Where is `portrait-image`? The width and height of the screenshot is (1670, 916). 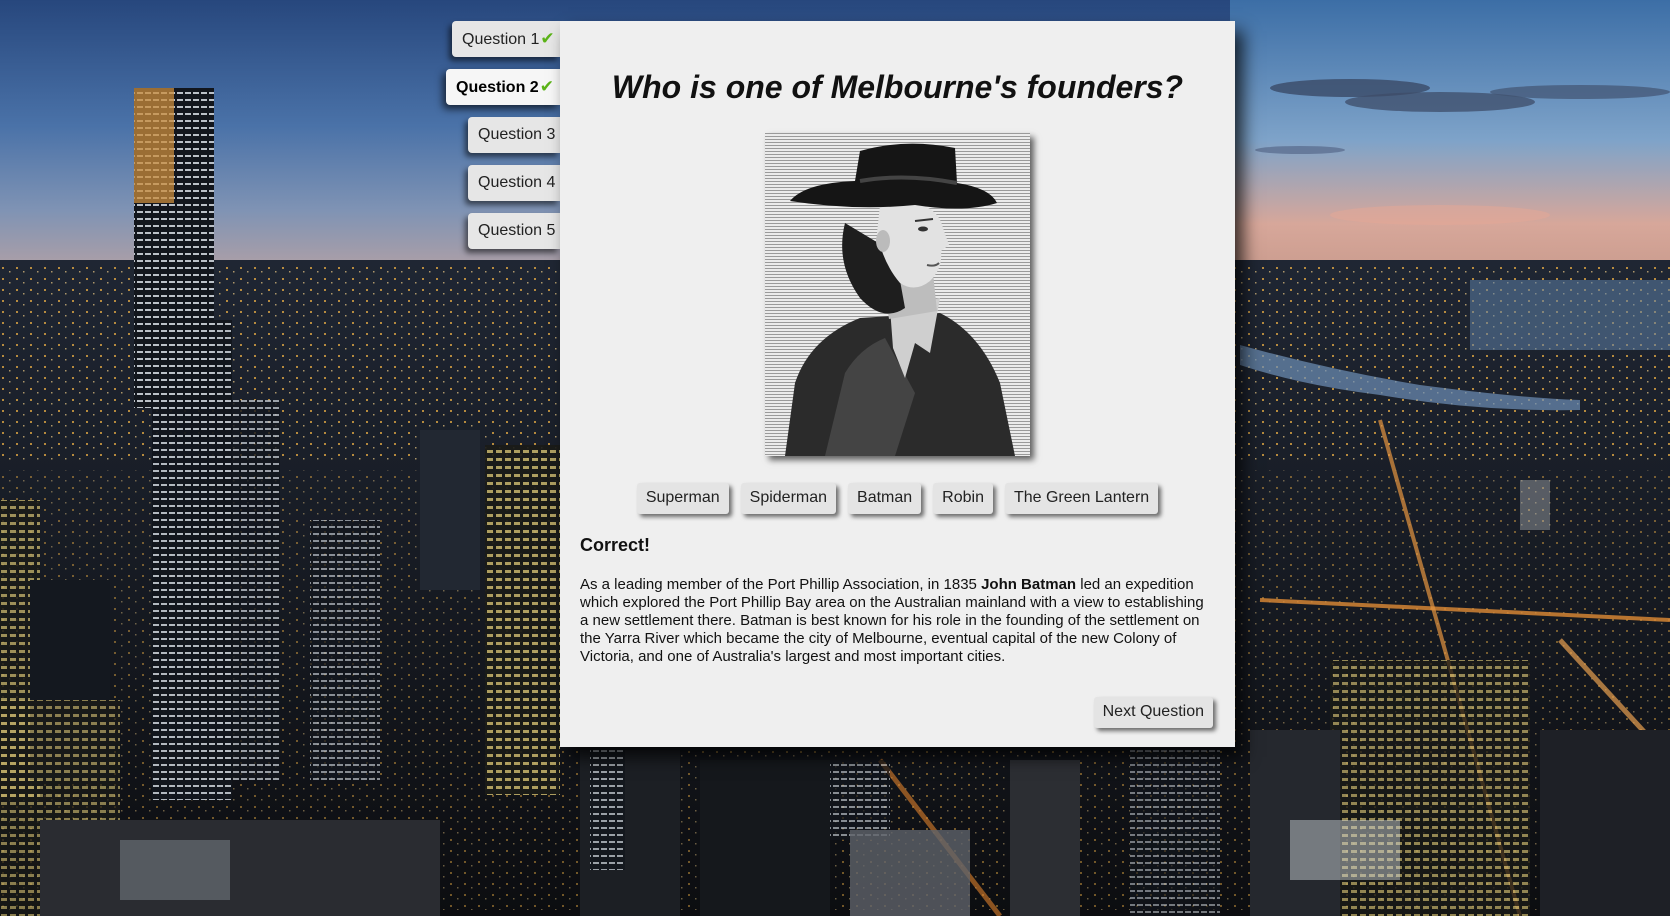
portrait-image is located at coordinates (897, 294).